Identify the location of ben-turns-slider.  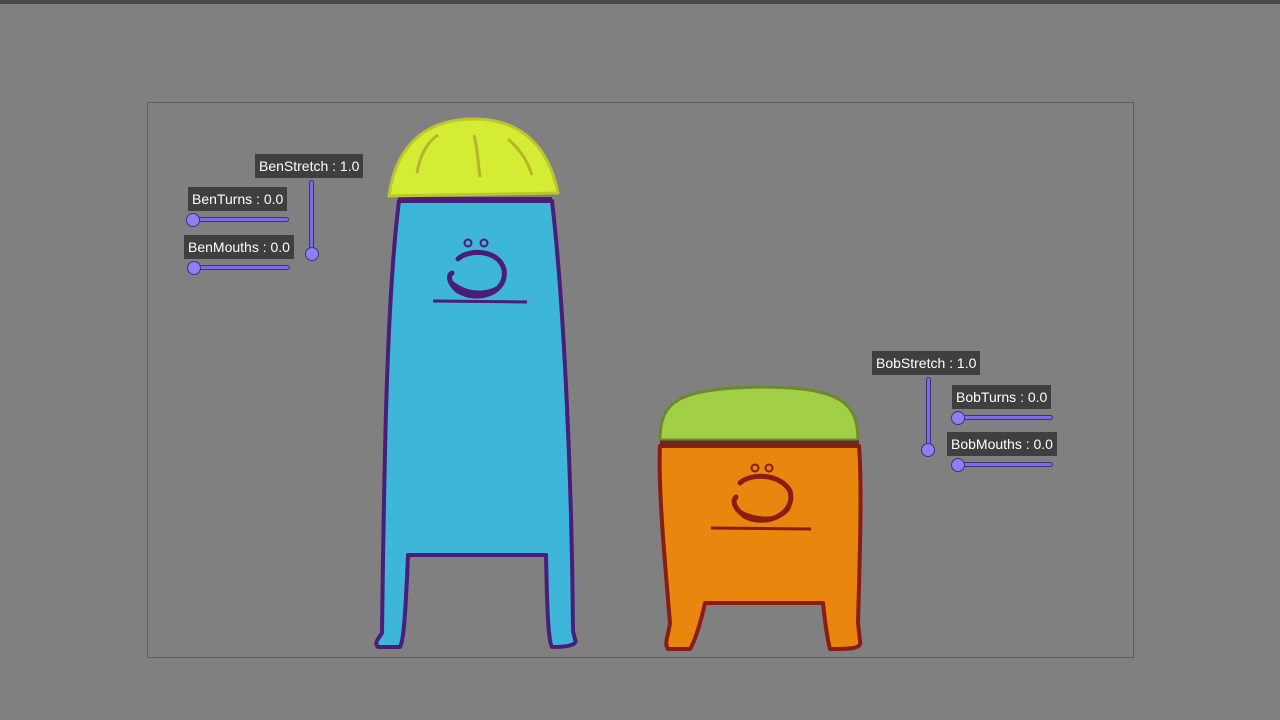
(239, 219).